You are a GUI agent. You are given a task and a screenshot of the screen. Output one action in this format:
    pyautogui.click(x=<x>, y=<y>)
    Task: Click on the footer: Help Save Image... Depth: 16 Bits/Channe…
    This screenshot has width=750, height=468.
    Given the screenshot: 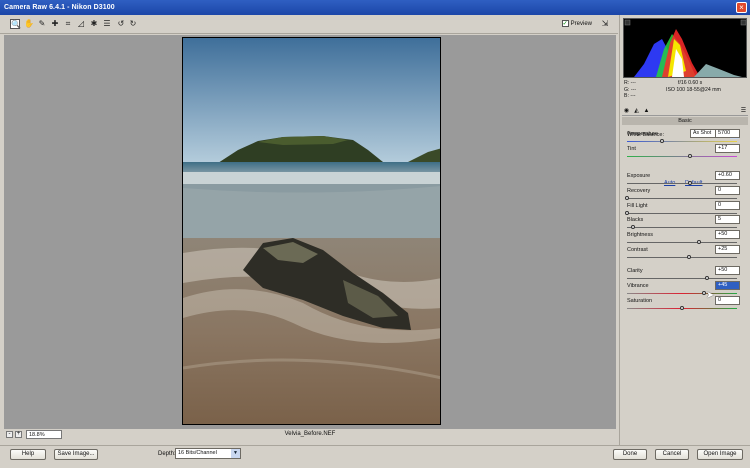 What is the action you would take?
    pyautogui.click(x=375, y=456)
    